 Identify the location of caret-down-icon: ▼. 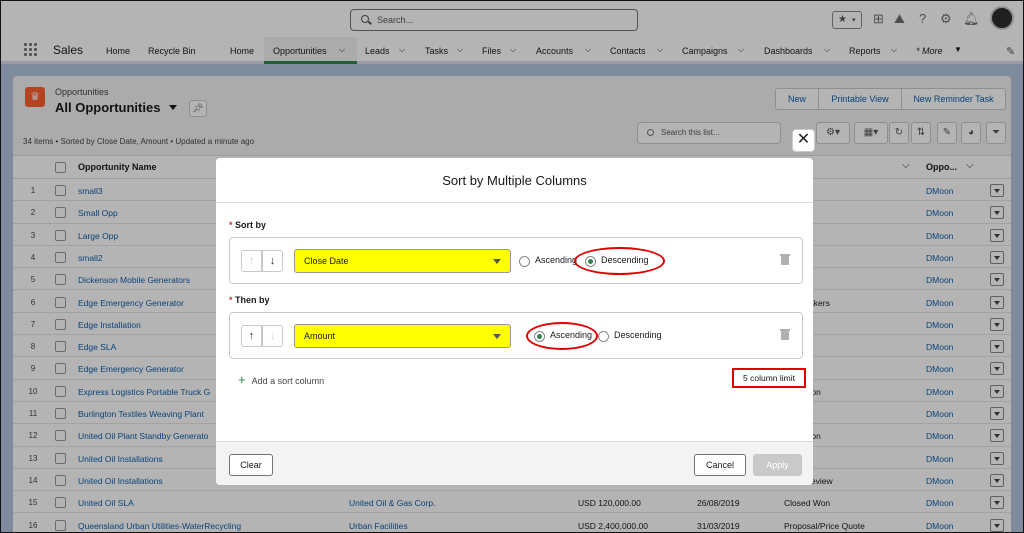
(958, 49).